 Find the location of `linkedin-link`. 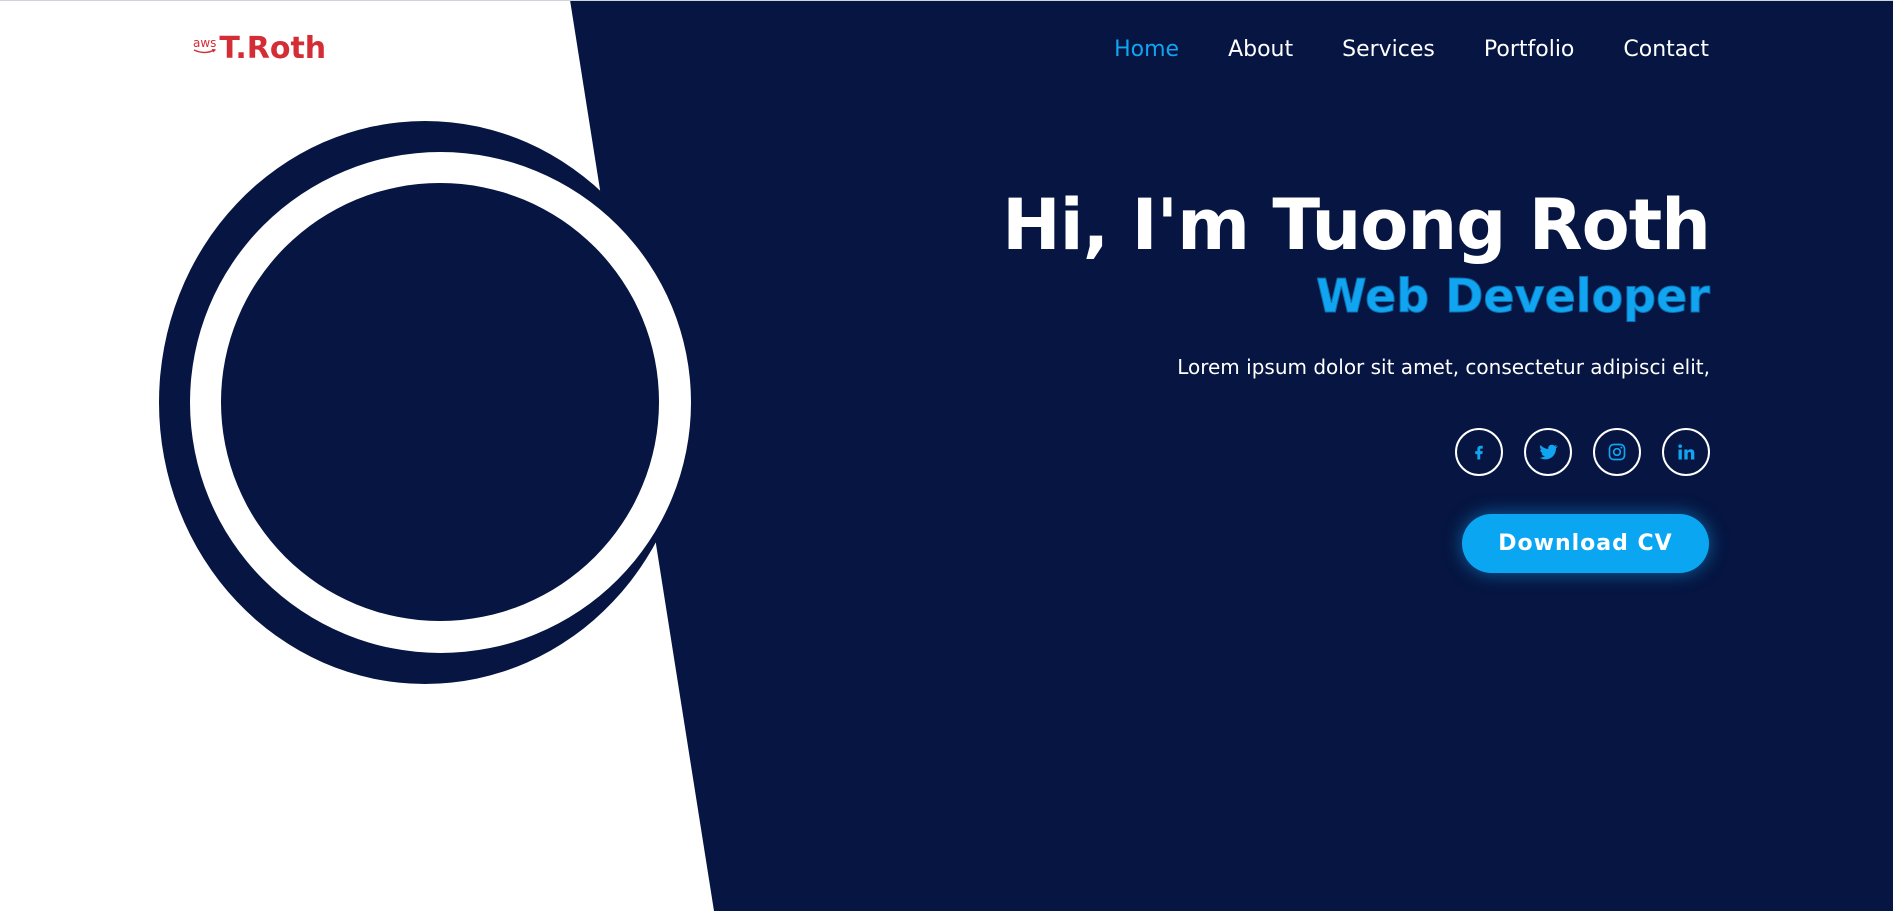

linkedin-link is located at coordinates (1686, 452).